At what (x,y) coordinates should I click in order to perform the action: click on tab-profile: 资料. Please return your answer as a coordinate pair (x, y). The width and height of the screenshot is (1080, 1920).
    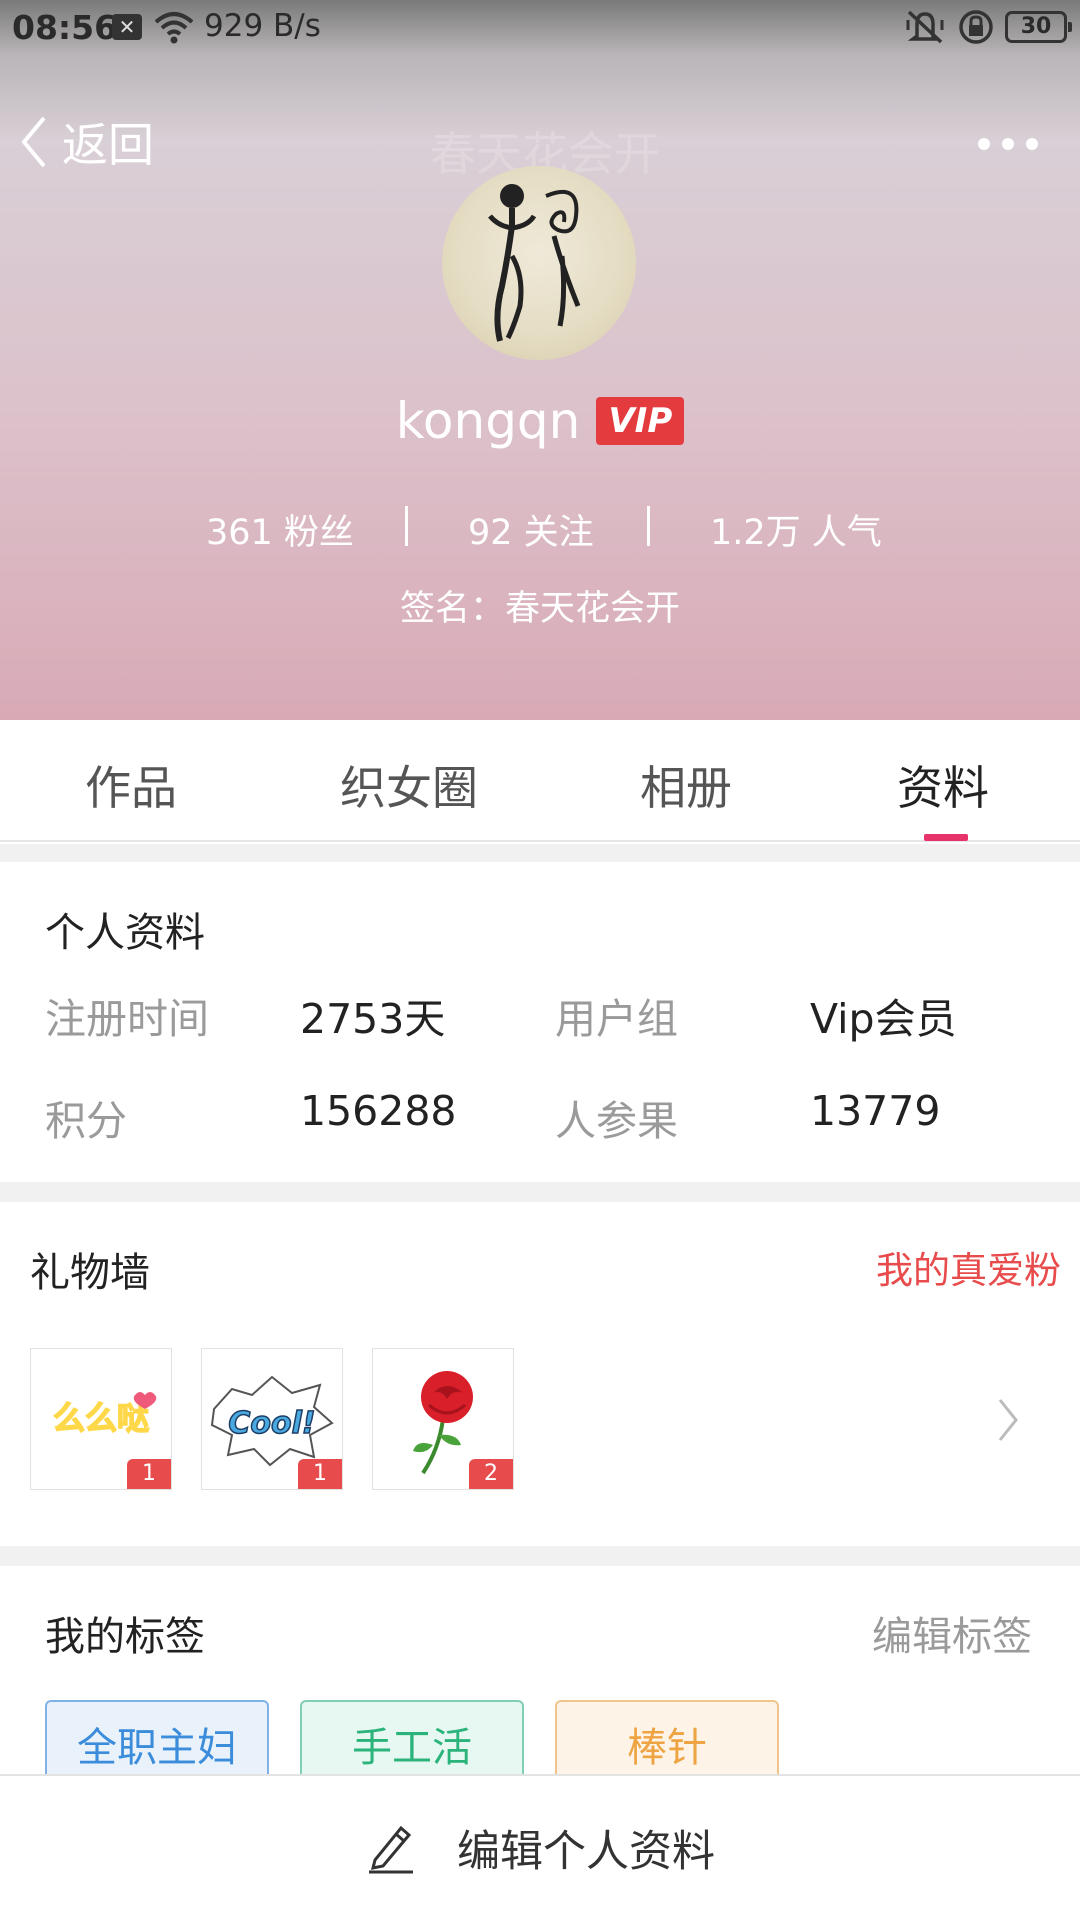
    Looking at the image, I should click on (943, 785).